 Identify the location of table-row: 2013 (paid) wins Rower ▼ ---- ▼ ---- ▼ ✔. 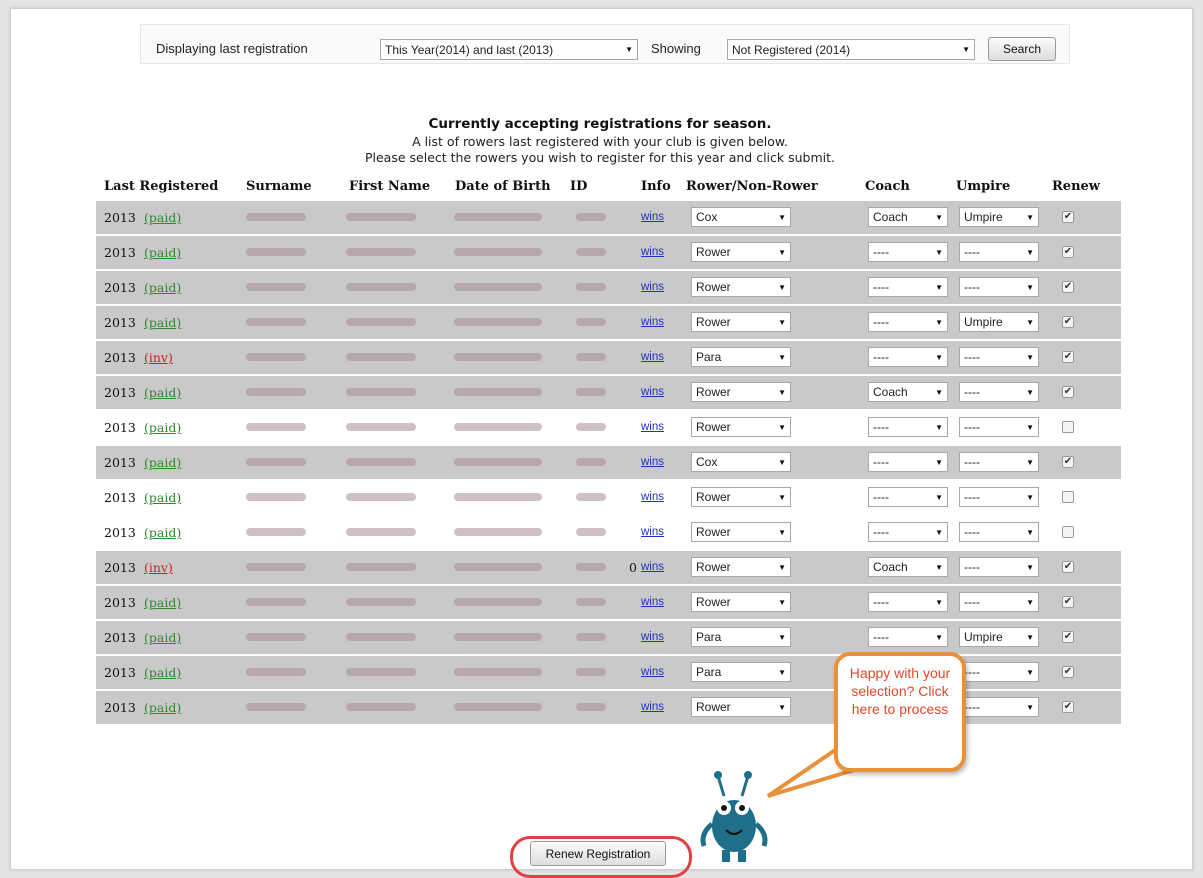
(608, 287).